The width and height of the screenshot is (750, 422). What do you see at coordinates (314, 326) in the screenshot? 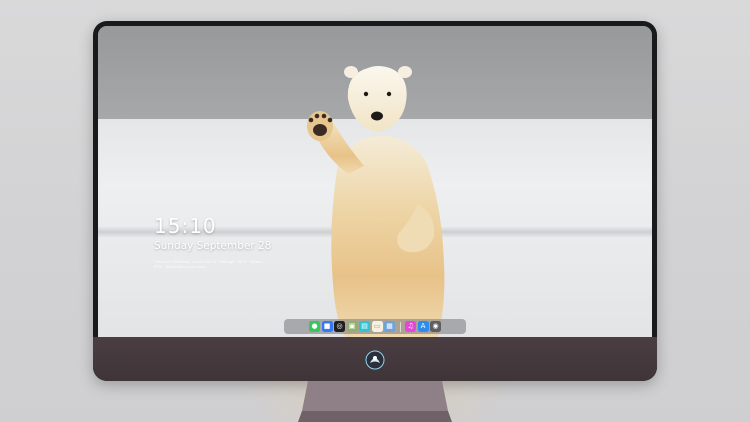
I see `messages-icon: ●` at bounding box center [314, 326].